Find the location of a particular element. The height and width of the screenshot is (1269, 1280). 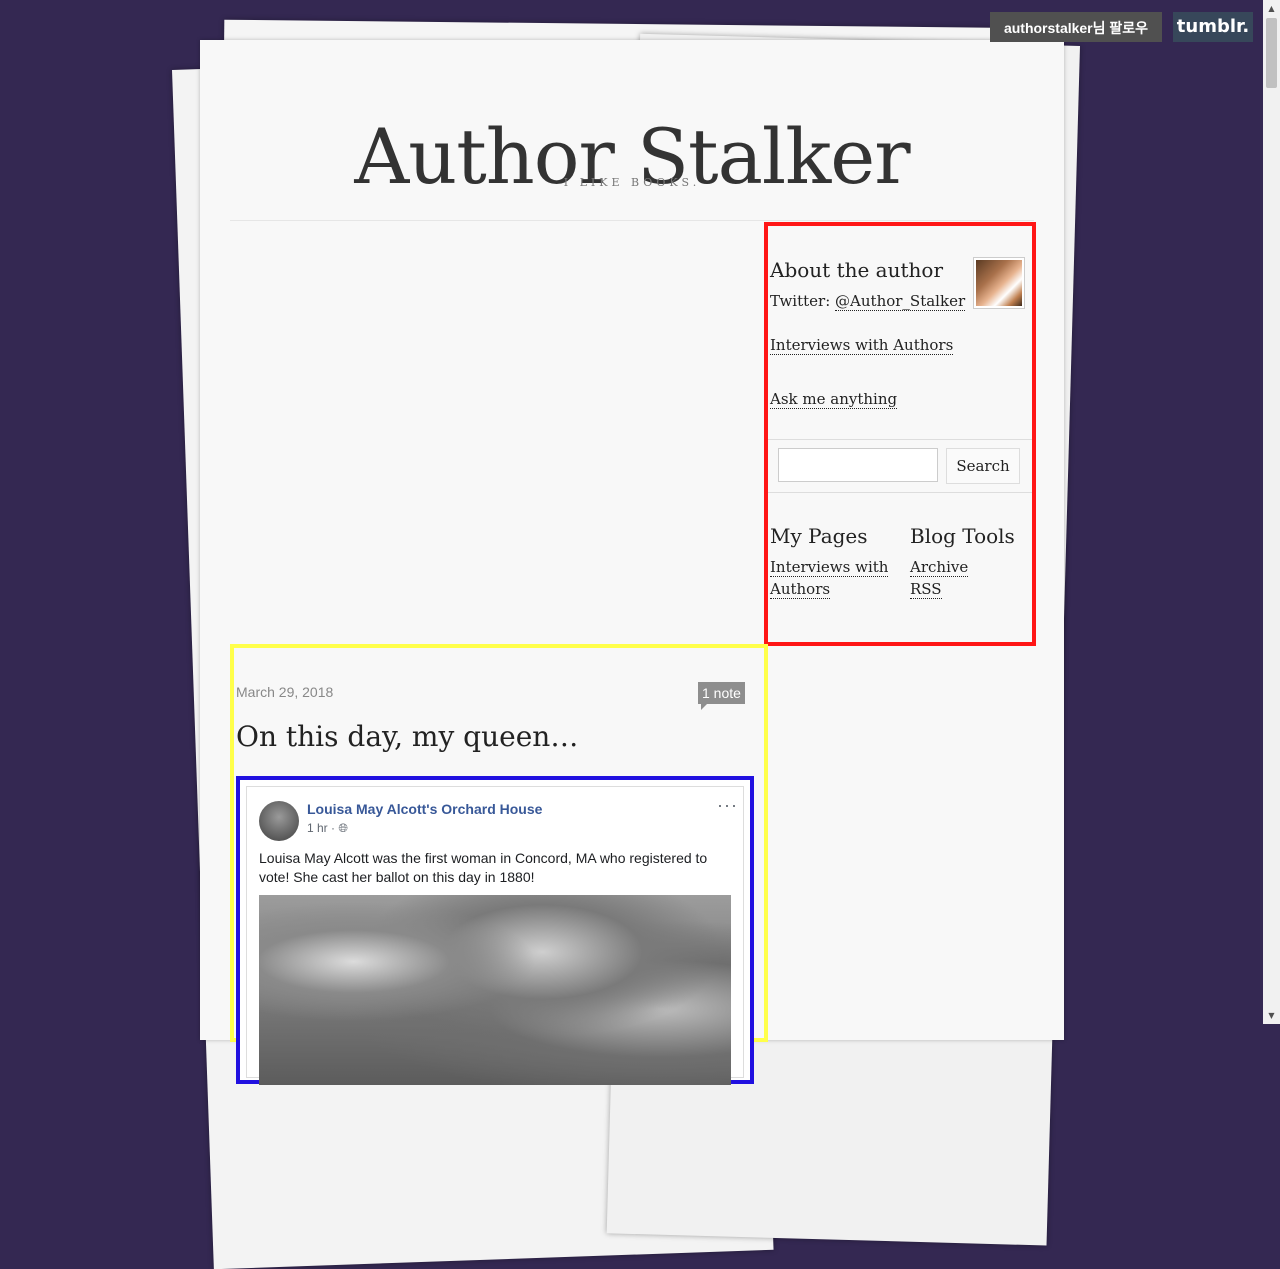

scroll-down-arrow-icon: ▼ is located at coordinates (1271, 1015).